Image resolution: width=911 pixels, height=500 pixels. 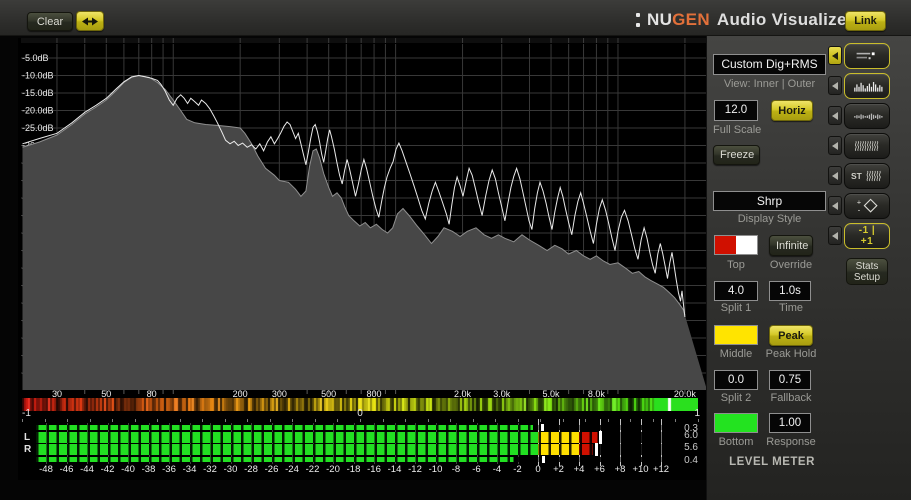 I want to click on app-logo: NU GEN Audio Visualizer, so click(x=745, y=20).